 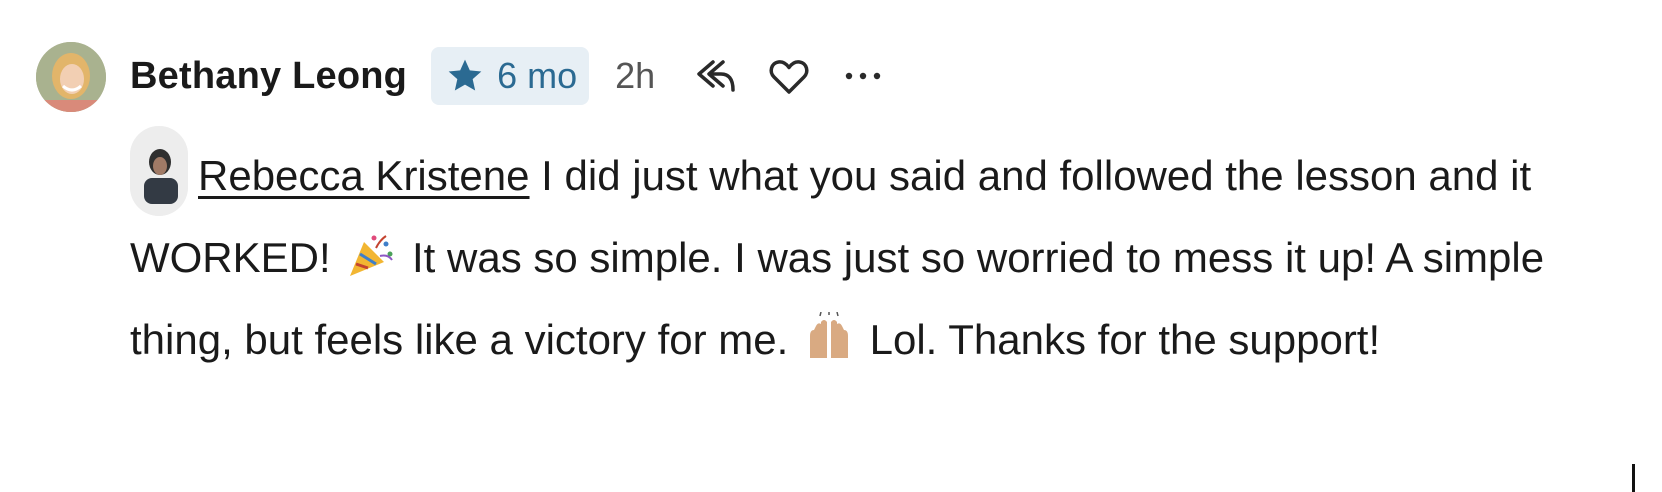 What do you see at coordinates (828, 335) in the screenshot?
I see `raising-hands-emoji` at bounding box center [828, 335].